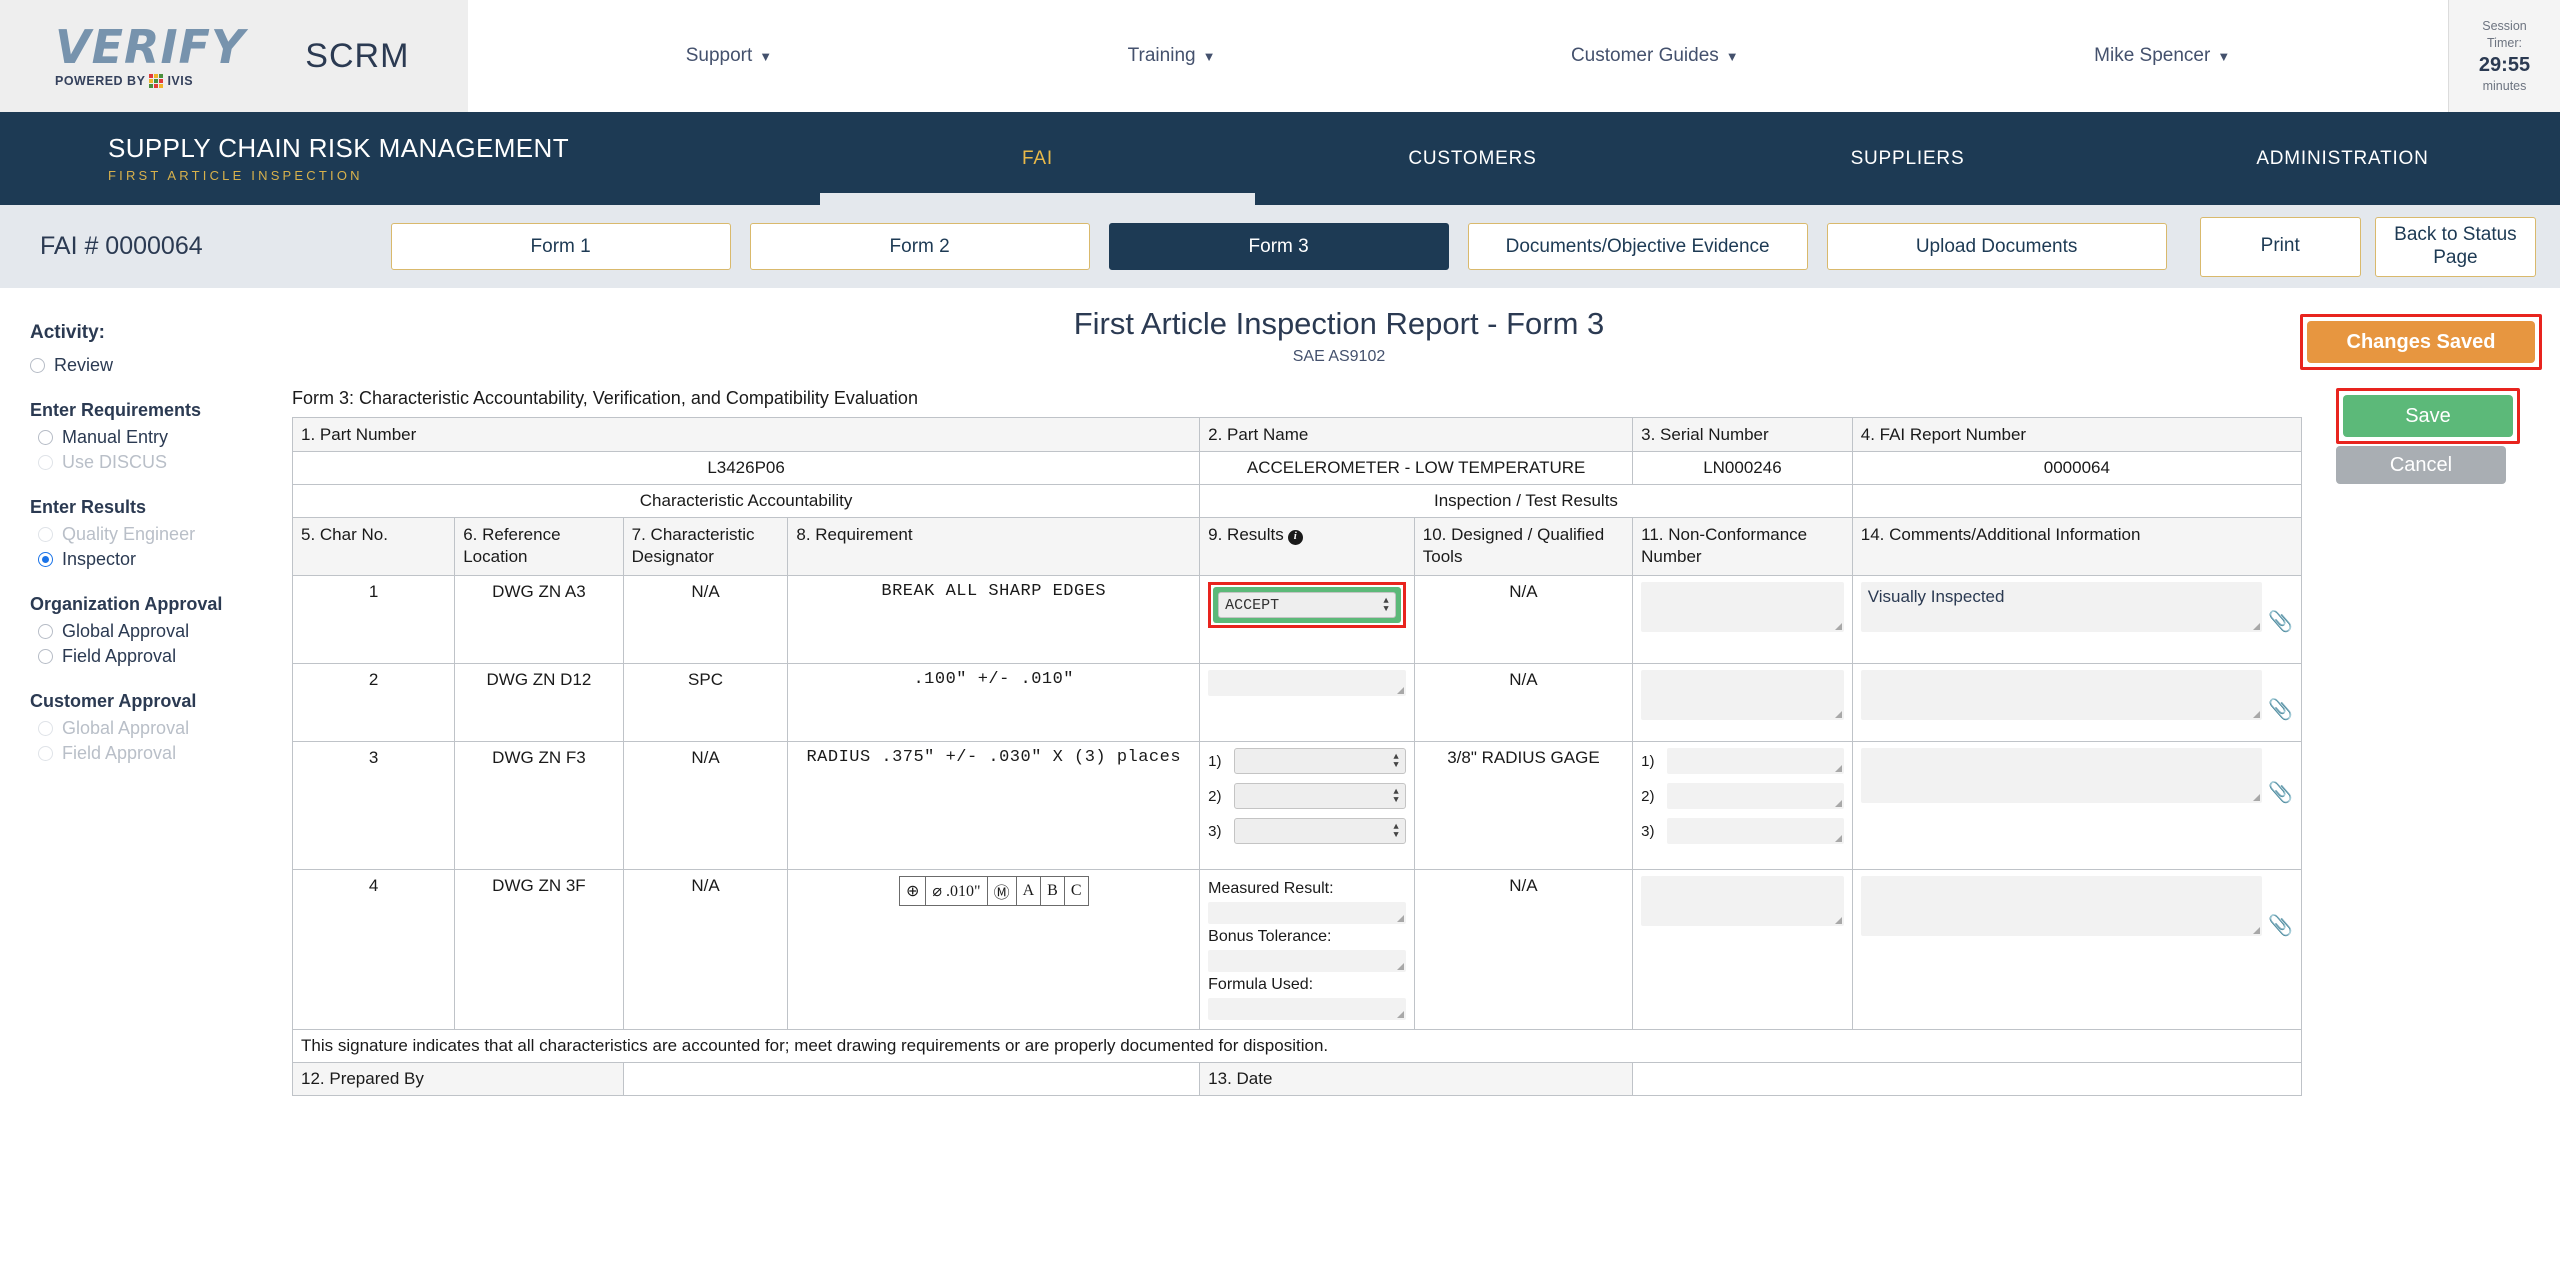 This screenshot has width=2560, height=1264. I want to click on measured-result-input, so click(1307, 913).